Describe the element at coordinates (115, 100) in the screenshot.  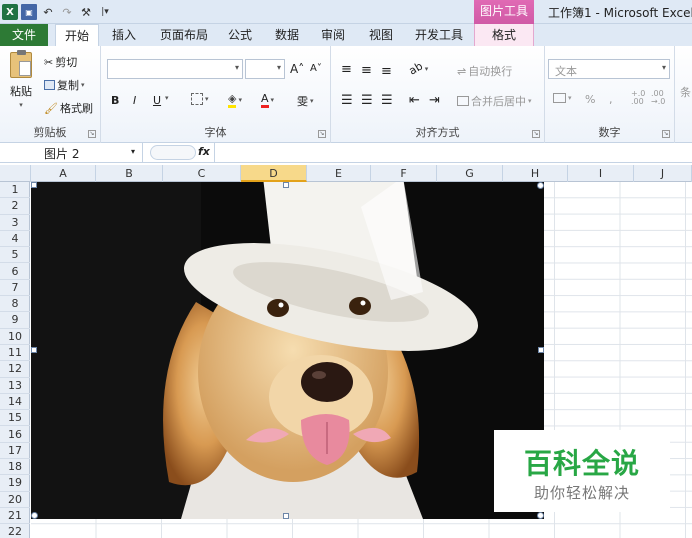
I see `bold-button: B` at that location.